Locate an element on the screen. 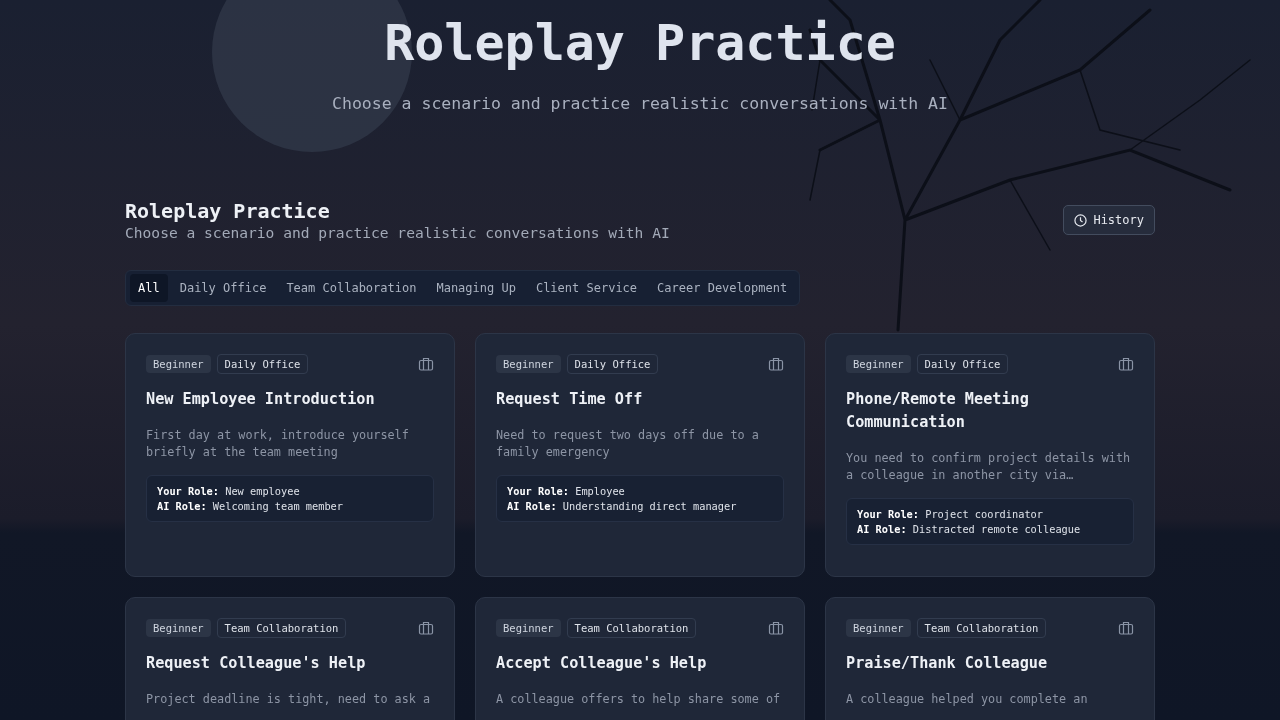  category-tab: All is located at coordinates (149, 288).